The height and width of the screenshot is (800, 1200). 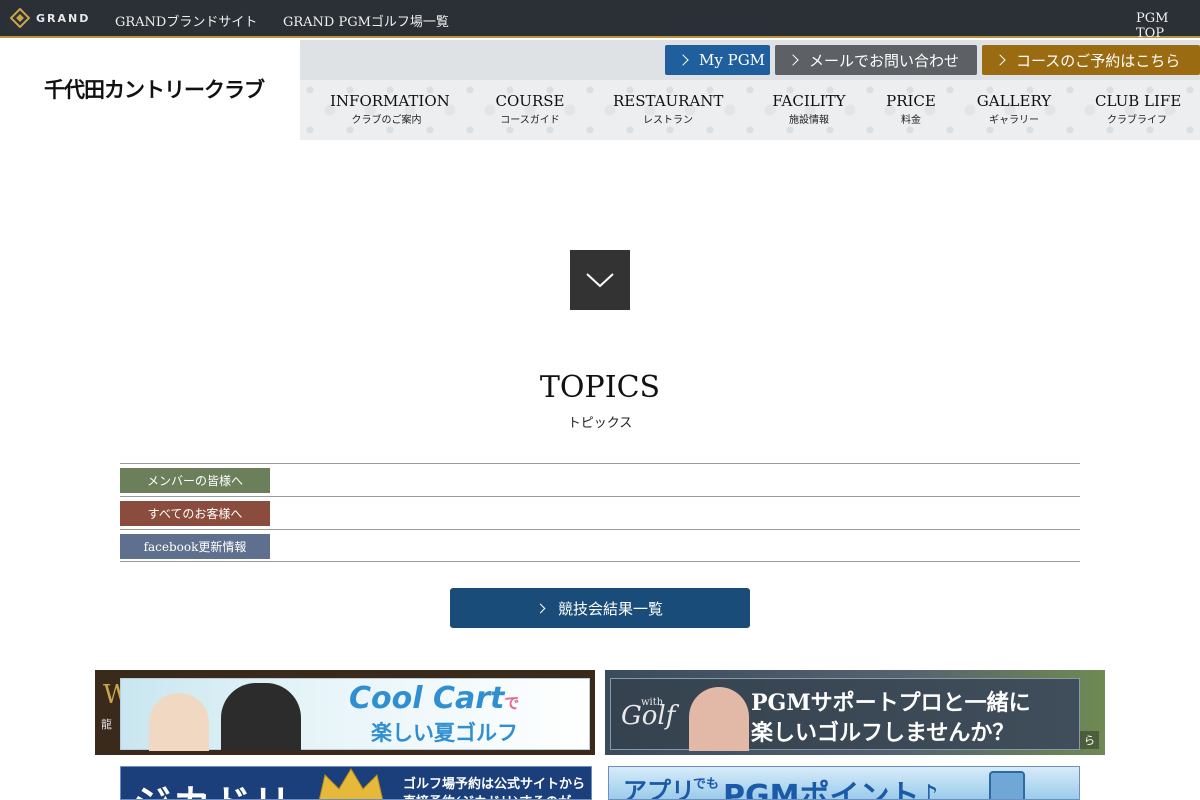 What do you see at coordinates (261, 717) in the screenshot?
I see `golfer-man-image` at bounding box center [261, 717].